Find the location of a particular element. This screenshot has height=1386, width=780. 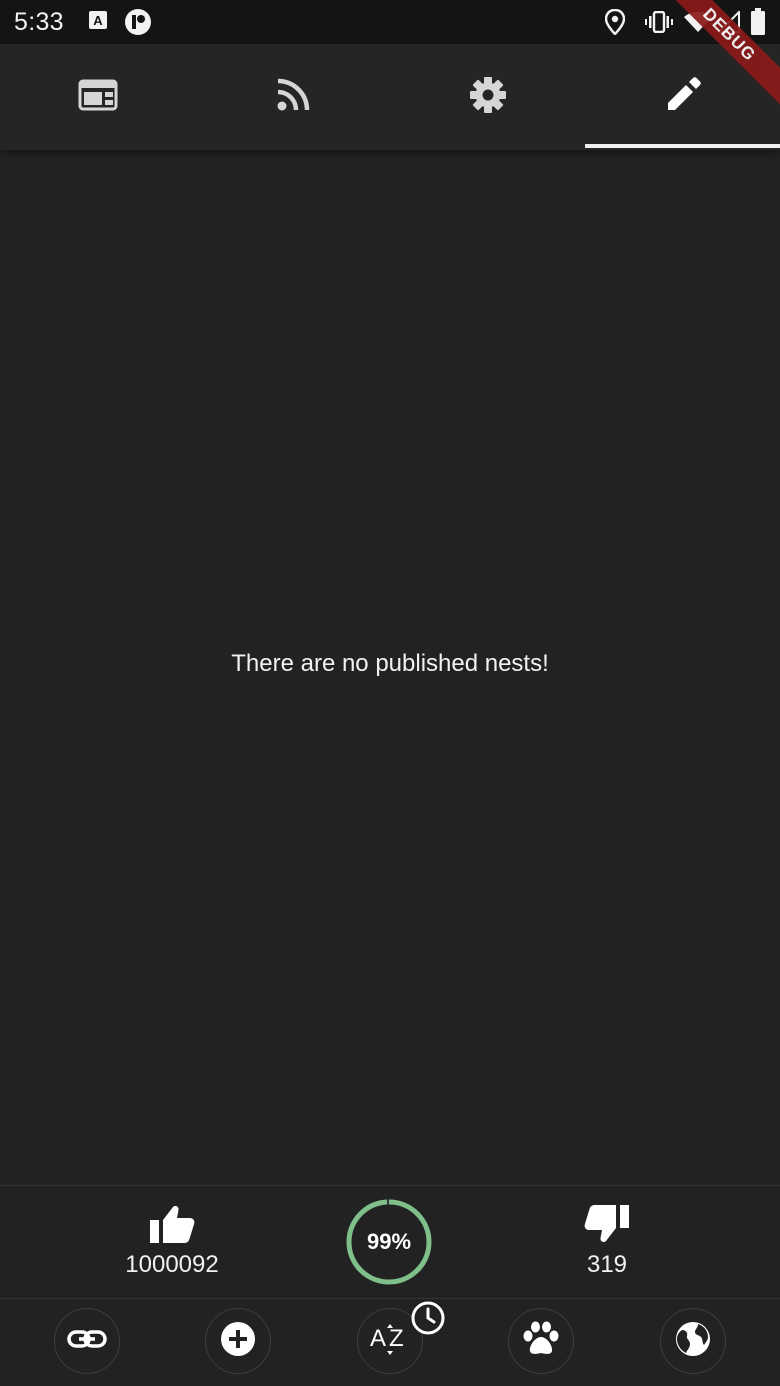

add-button is located at coordinates (238, 1341).